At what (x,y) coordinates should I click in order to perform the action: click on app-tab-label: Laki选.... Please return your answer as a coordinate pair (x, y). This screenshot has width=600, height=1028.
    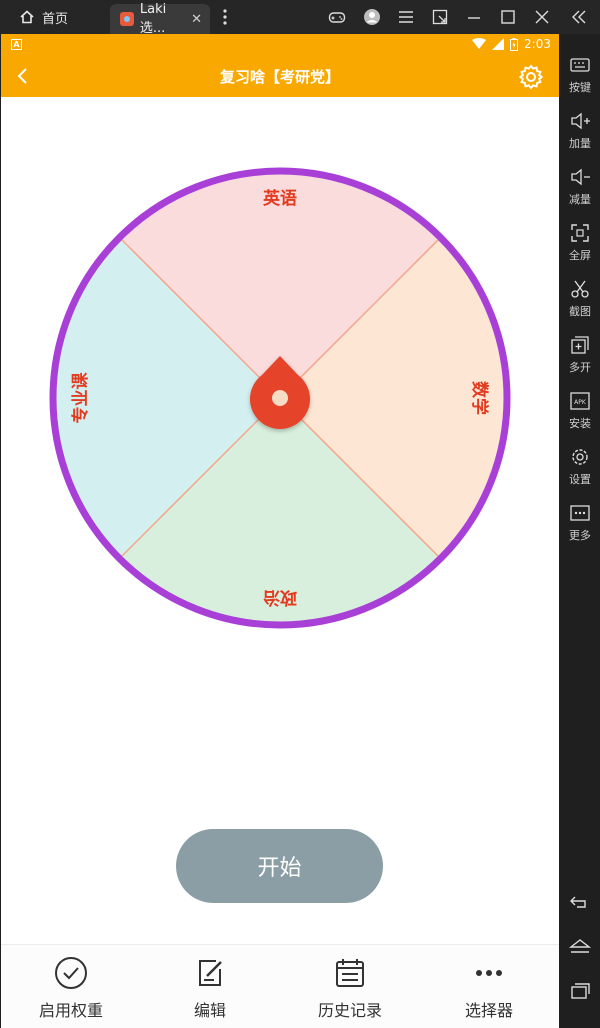
    Looking at the image, I should click on (153, 19).